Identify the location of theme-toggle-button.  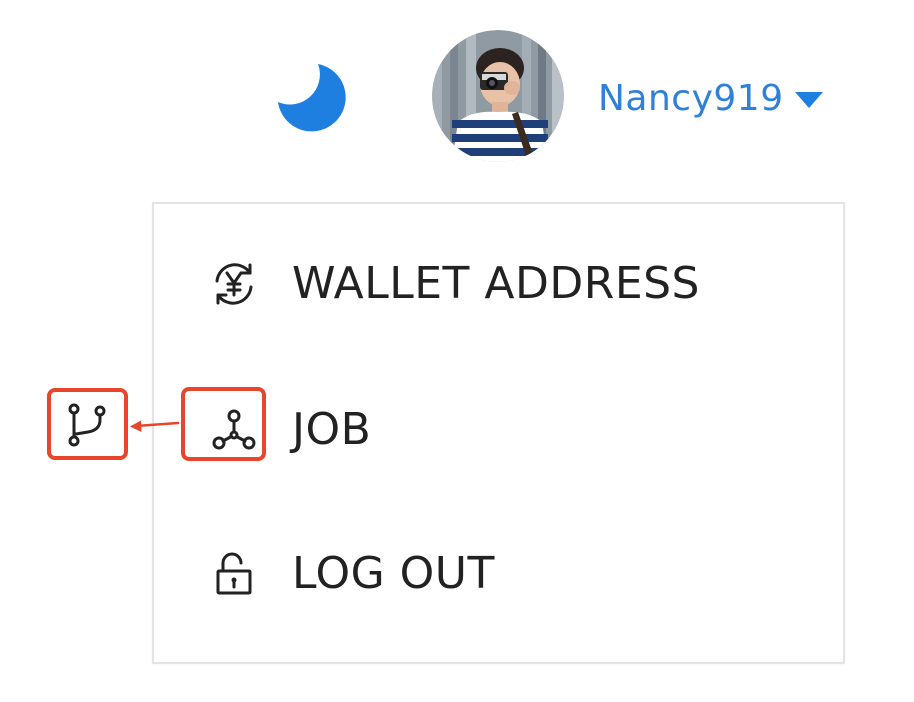
(314, 98).